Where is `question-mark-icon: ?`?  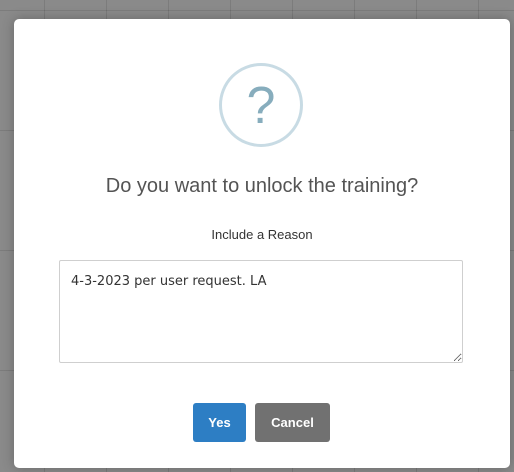 question-mark-icon: ? is located at coordinates (261, 105).